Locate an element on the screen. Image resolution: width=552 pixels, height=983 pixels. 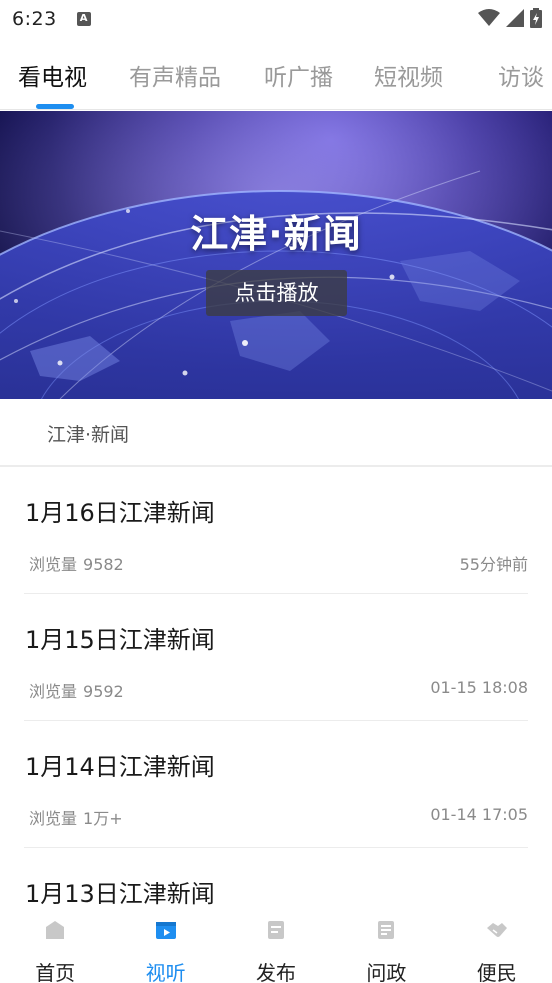
notification-a-icon: A is located at coordinates (83, 19).